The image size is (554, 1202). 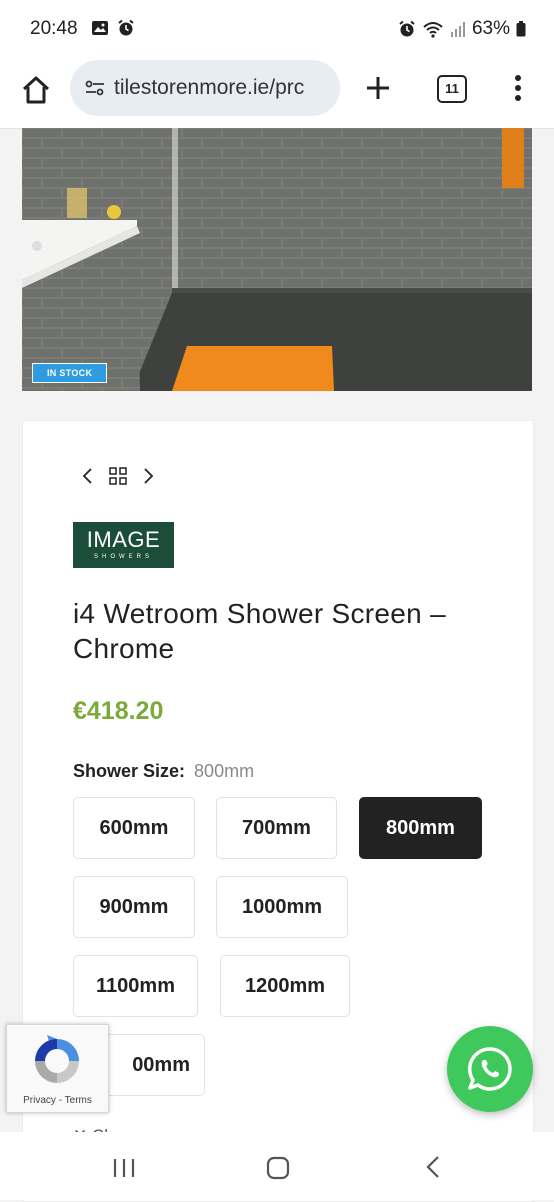 I want to click on battery-percent: 63%, so click(x=490, y=28).